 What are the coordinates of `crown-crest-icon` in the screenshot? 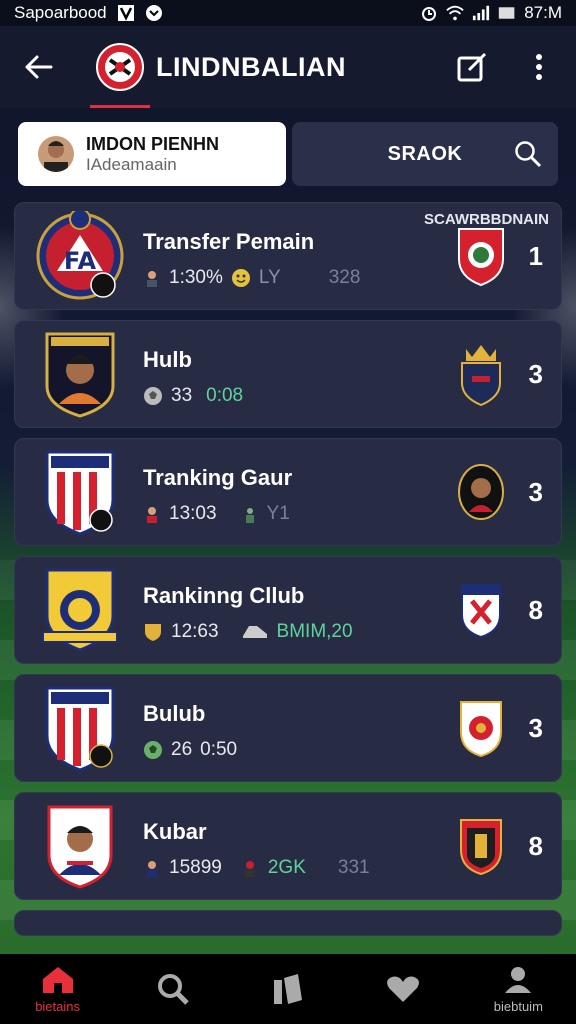 It's located at (481, 375).